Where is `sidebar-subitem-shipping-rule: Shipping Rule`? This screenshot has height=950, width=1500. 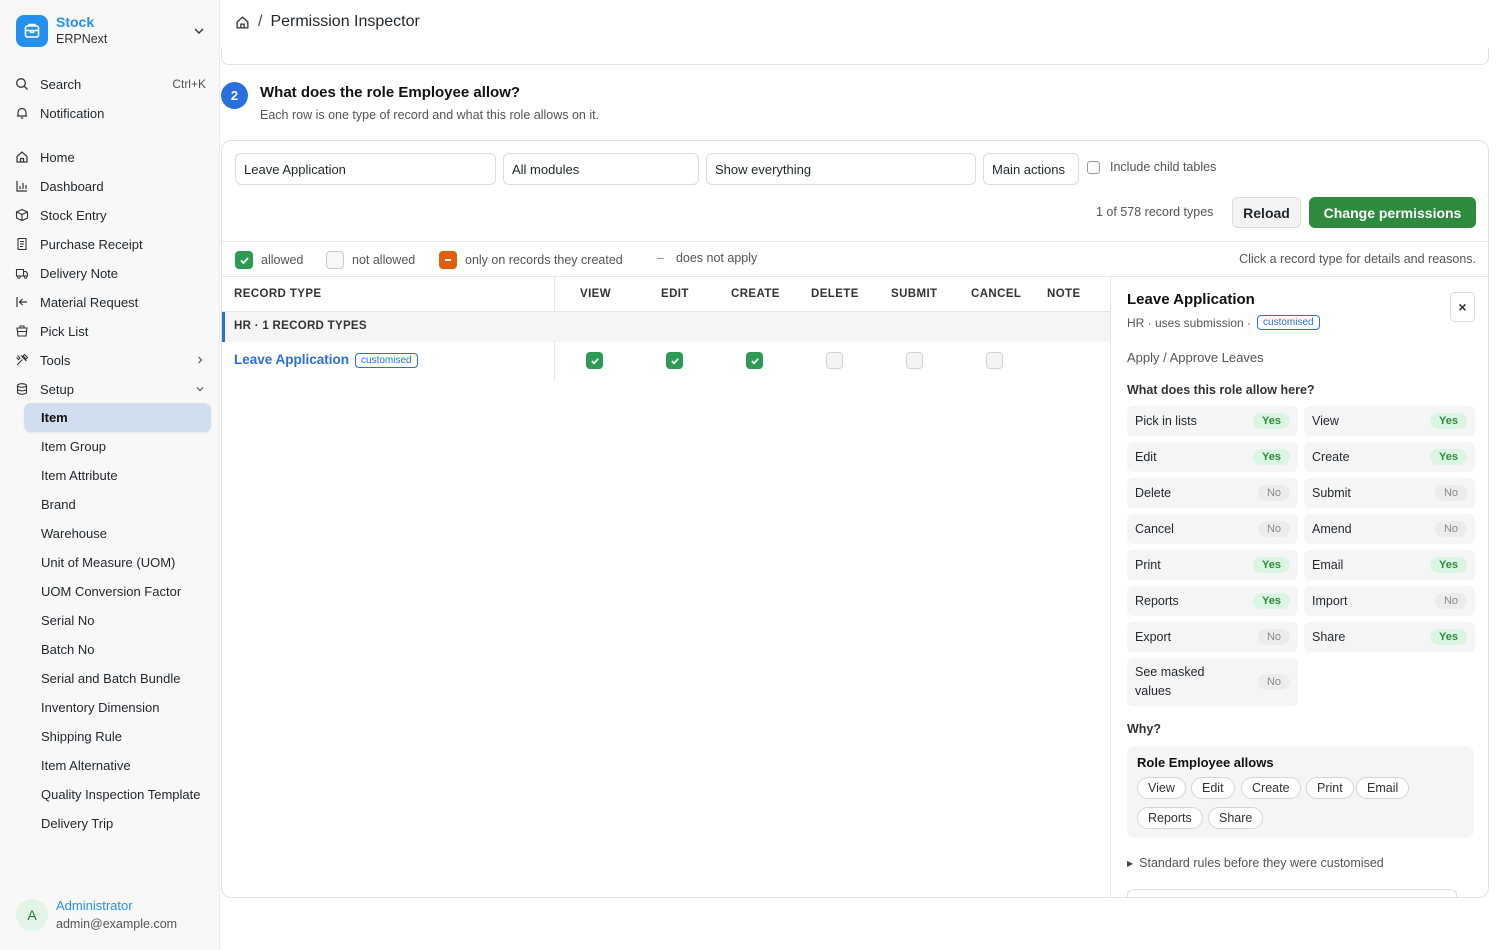 sidebar-subitem-shipping-rule: Shipping Rule is located at coordinates (117, 736).